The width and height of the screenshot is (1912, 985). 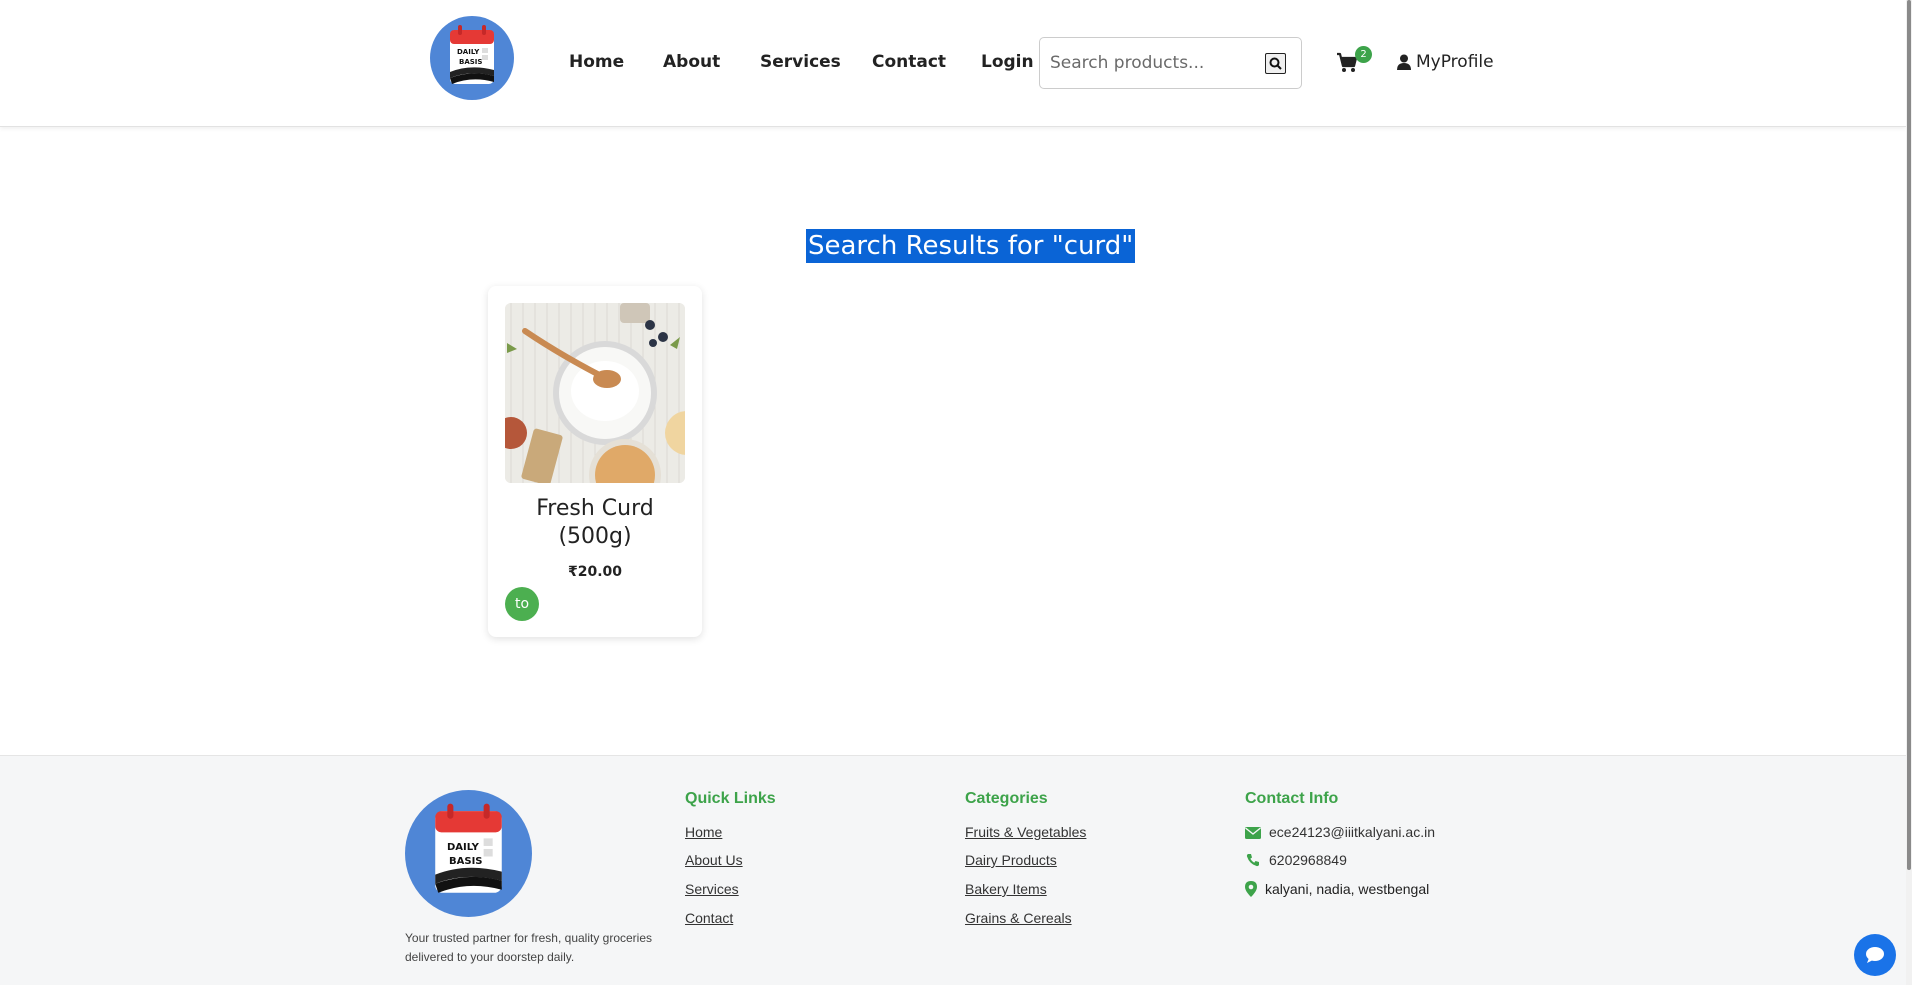 I want to click on product-card: Fresh Curd (500g) ₹20.00 to, so click(x=595, y=461).